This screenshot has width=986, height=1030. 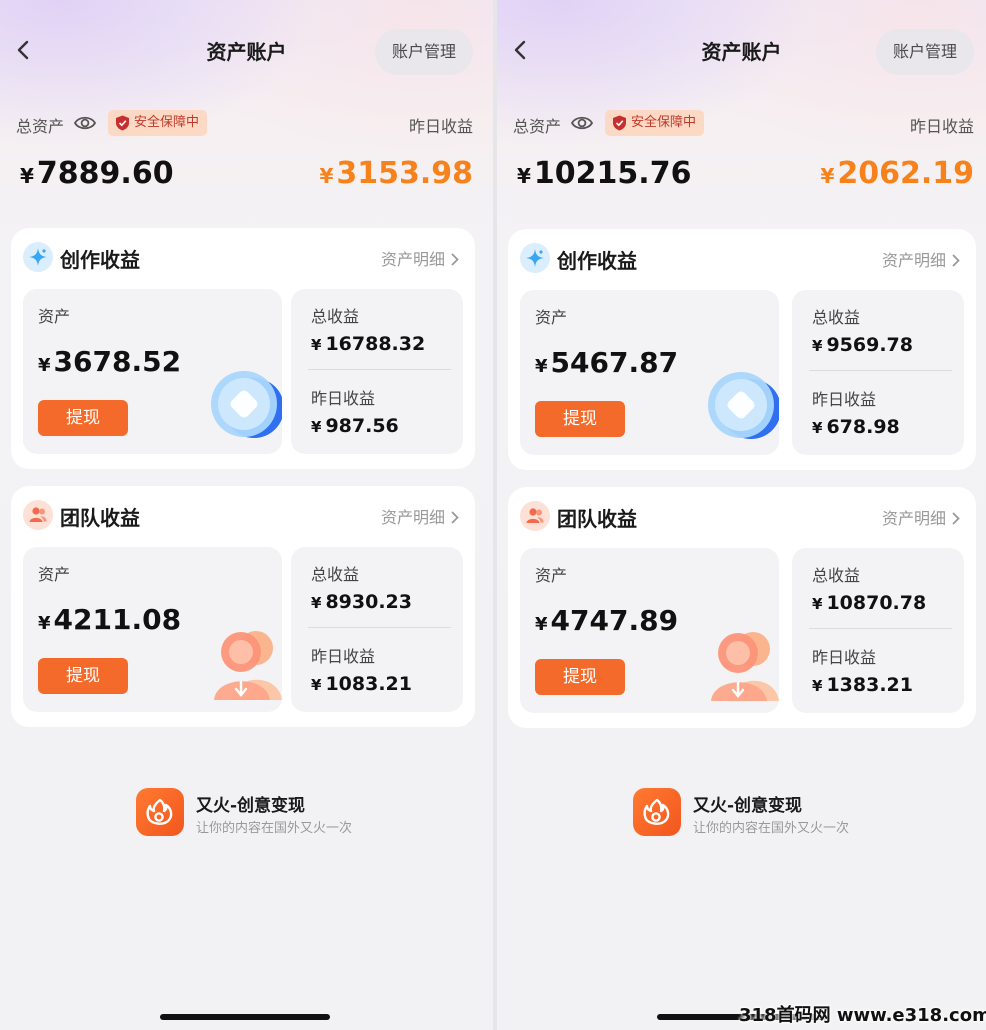 I want to click on total-income-amount: ¥16788.32, so click(x=368, y=344).